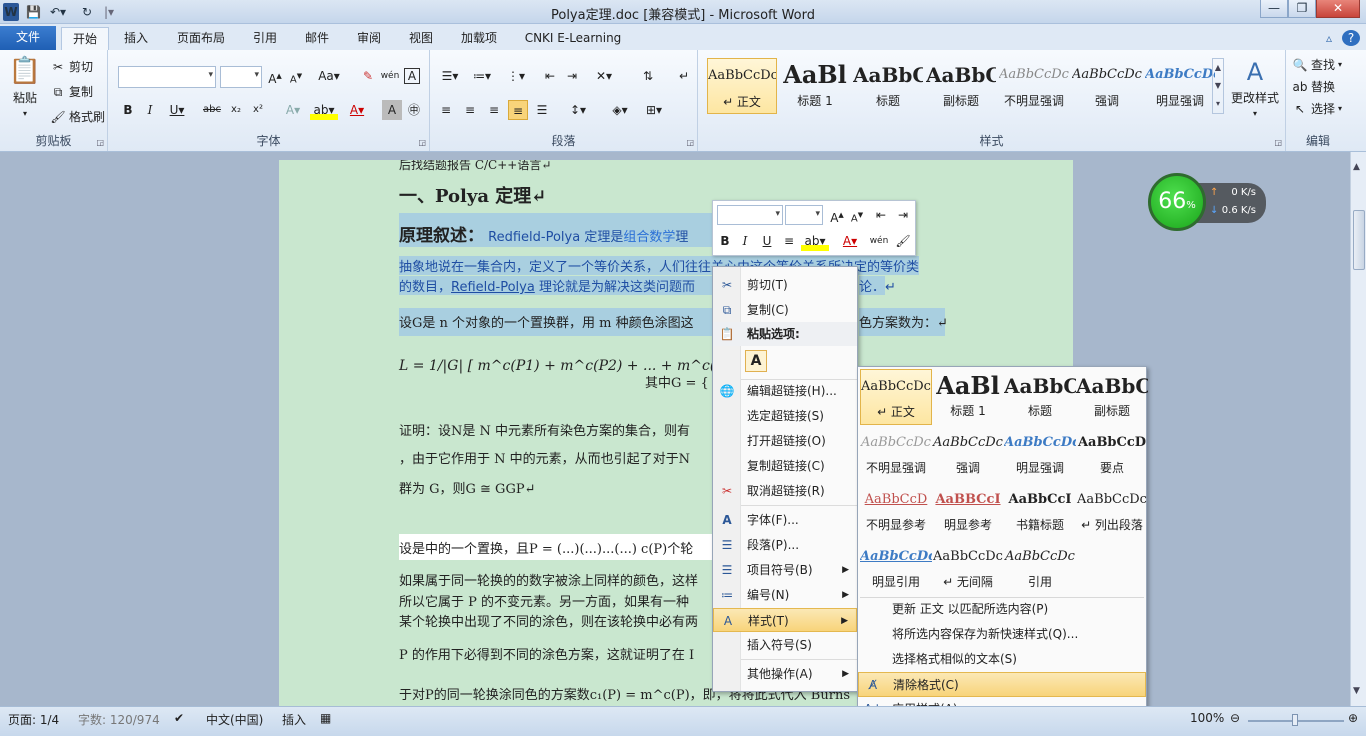  What do you see at coordinates (1314, 86) in the screenshot?
I see `replace-button: ab 替换` at bounding box center [1314, 86].